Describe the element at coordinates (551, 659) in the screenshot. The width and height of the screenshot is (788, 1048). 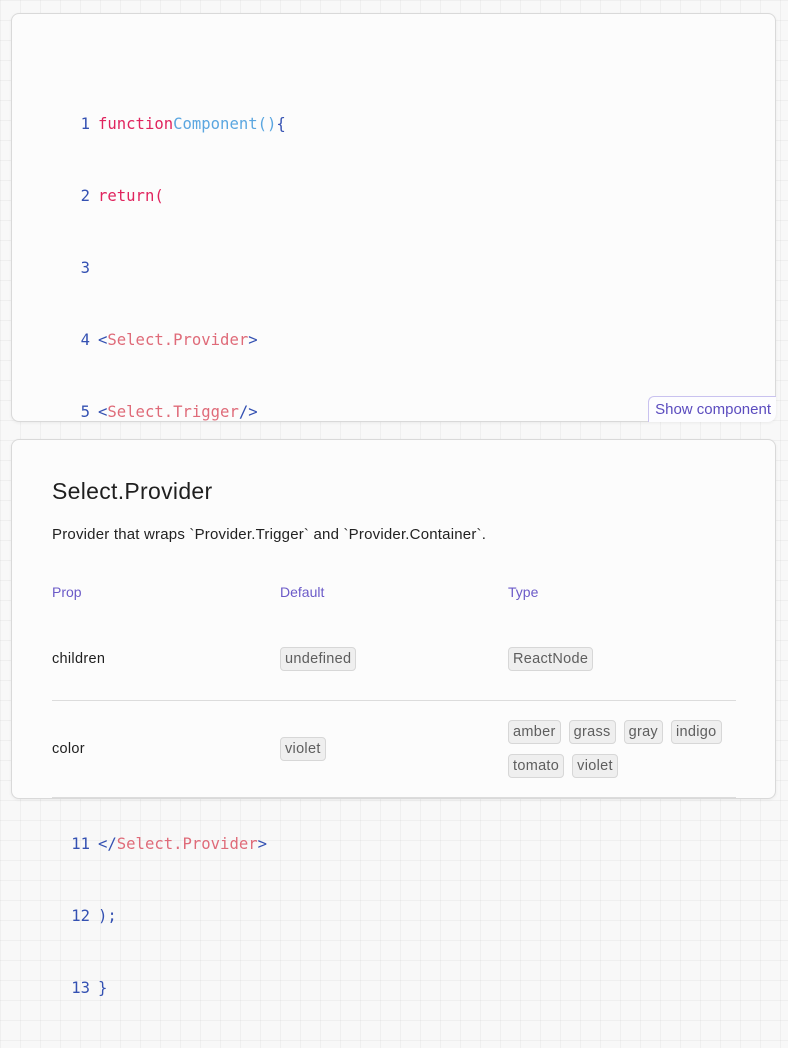
I see `type-chip: ReactNode` at that location.